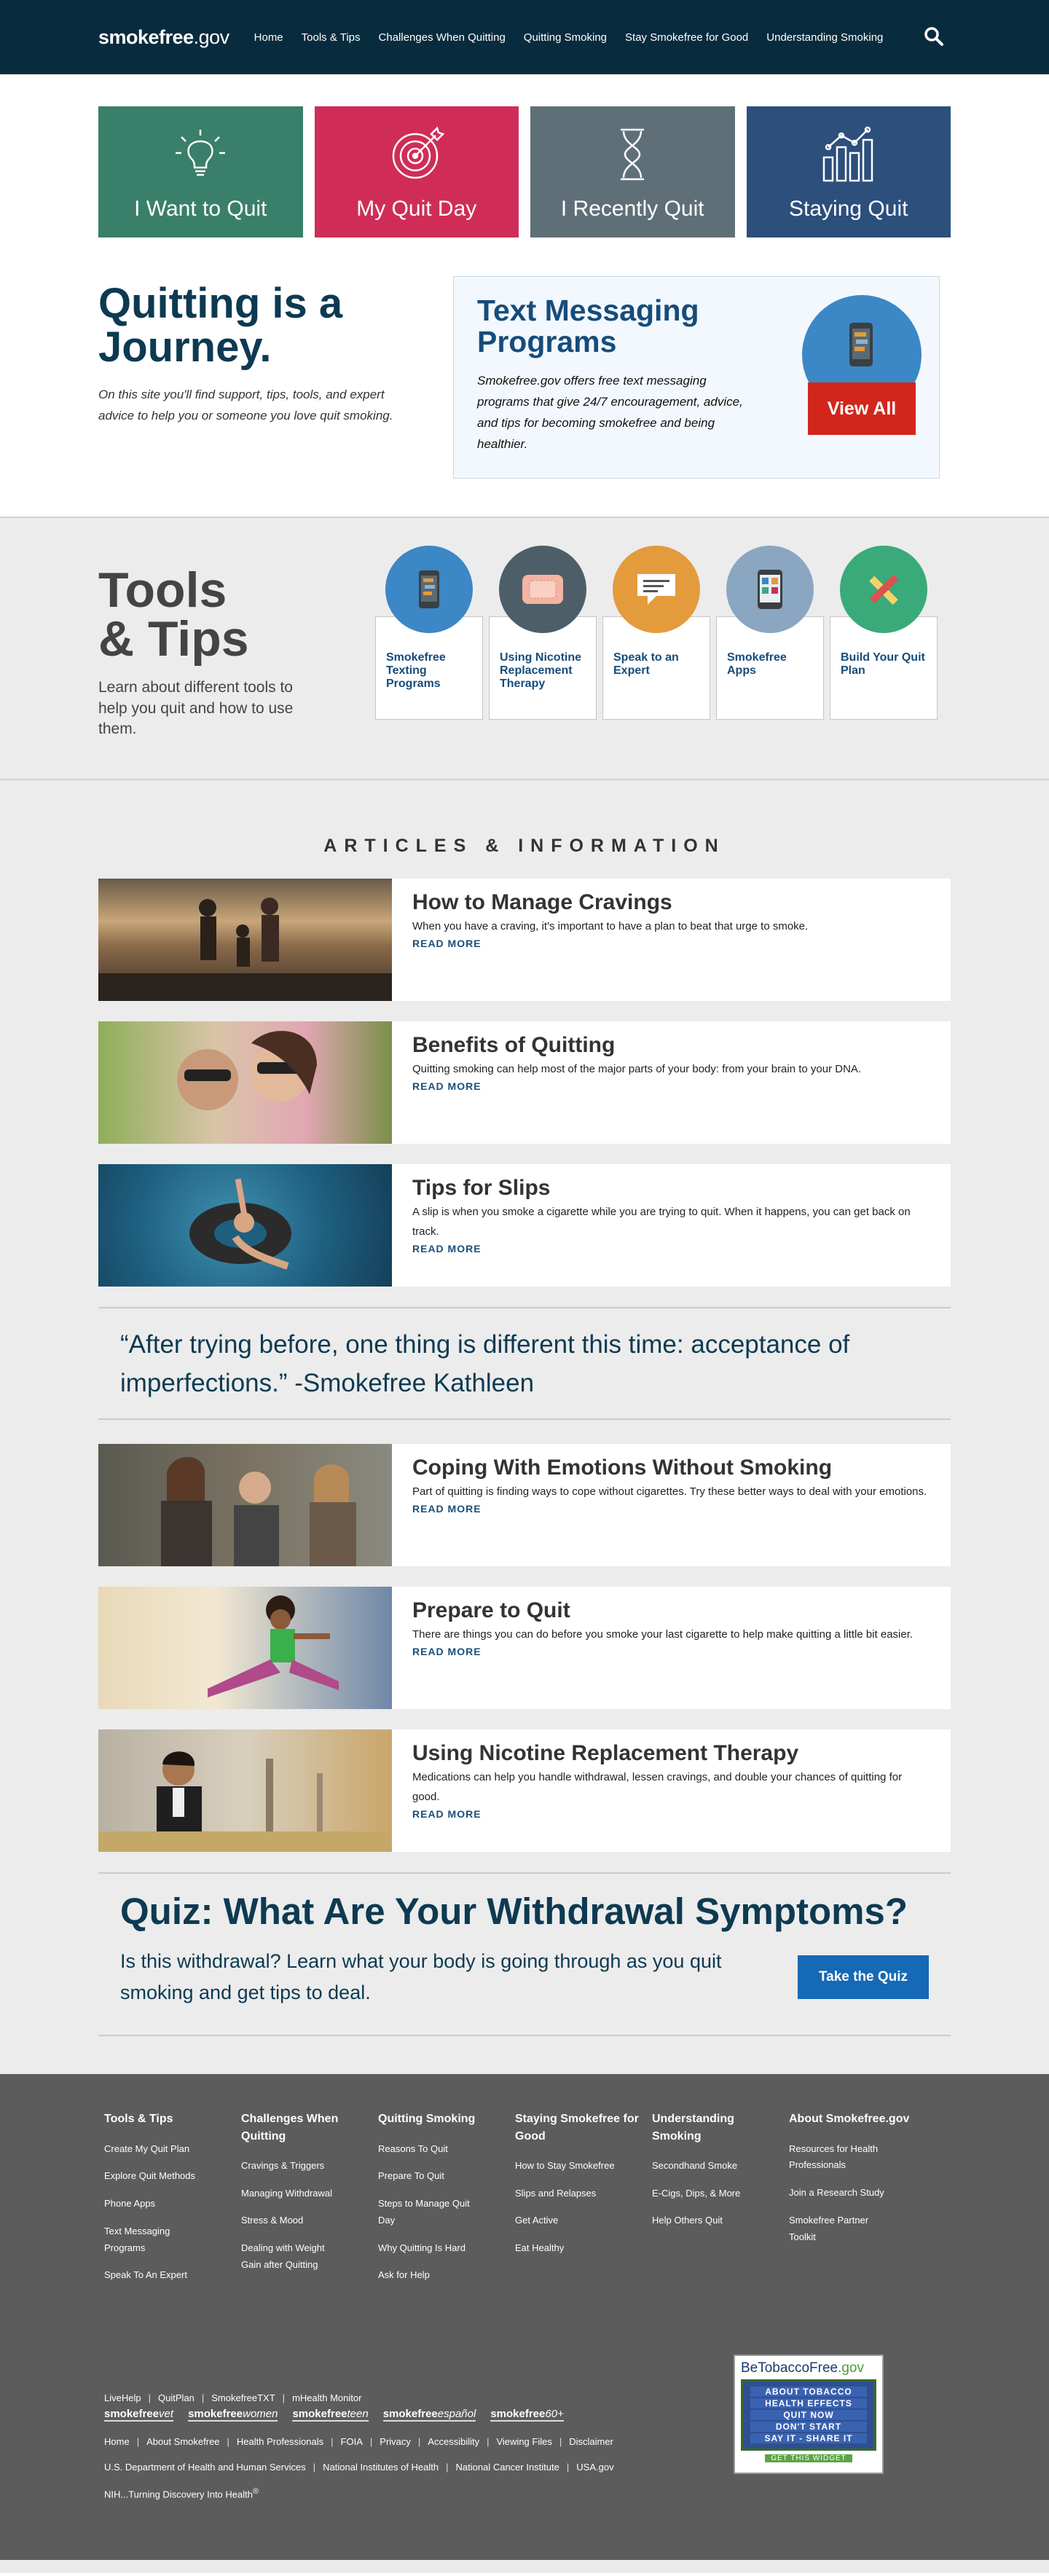  I want to click on footer-link: Stress & Mood, so click(306, 2220).